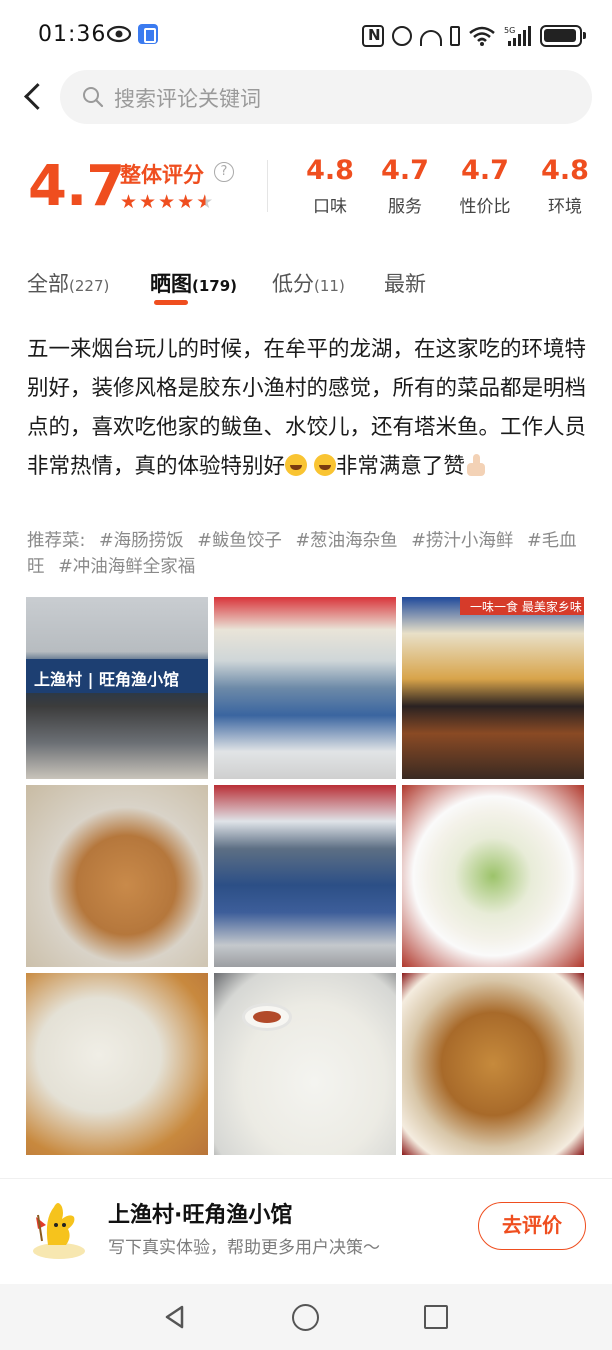 The image size is (612, 1350). I want to click on tab-all: 全部(227), so click(68, 283).